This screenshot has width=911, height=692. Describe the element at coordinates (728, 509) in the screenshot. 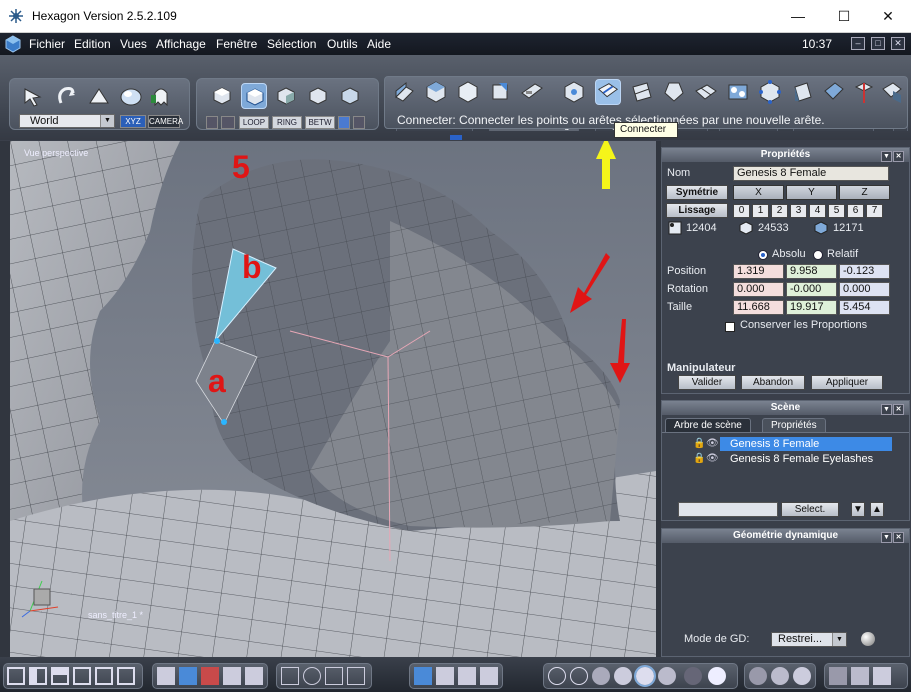

I see `scene-search-input` at that location.